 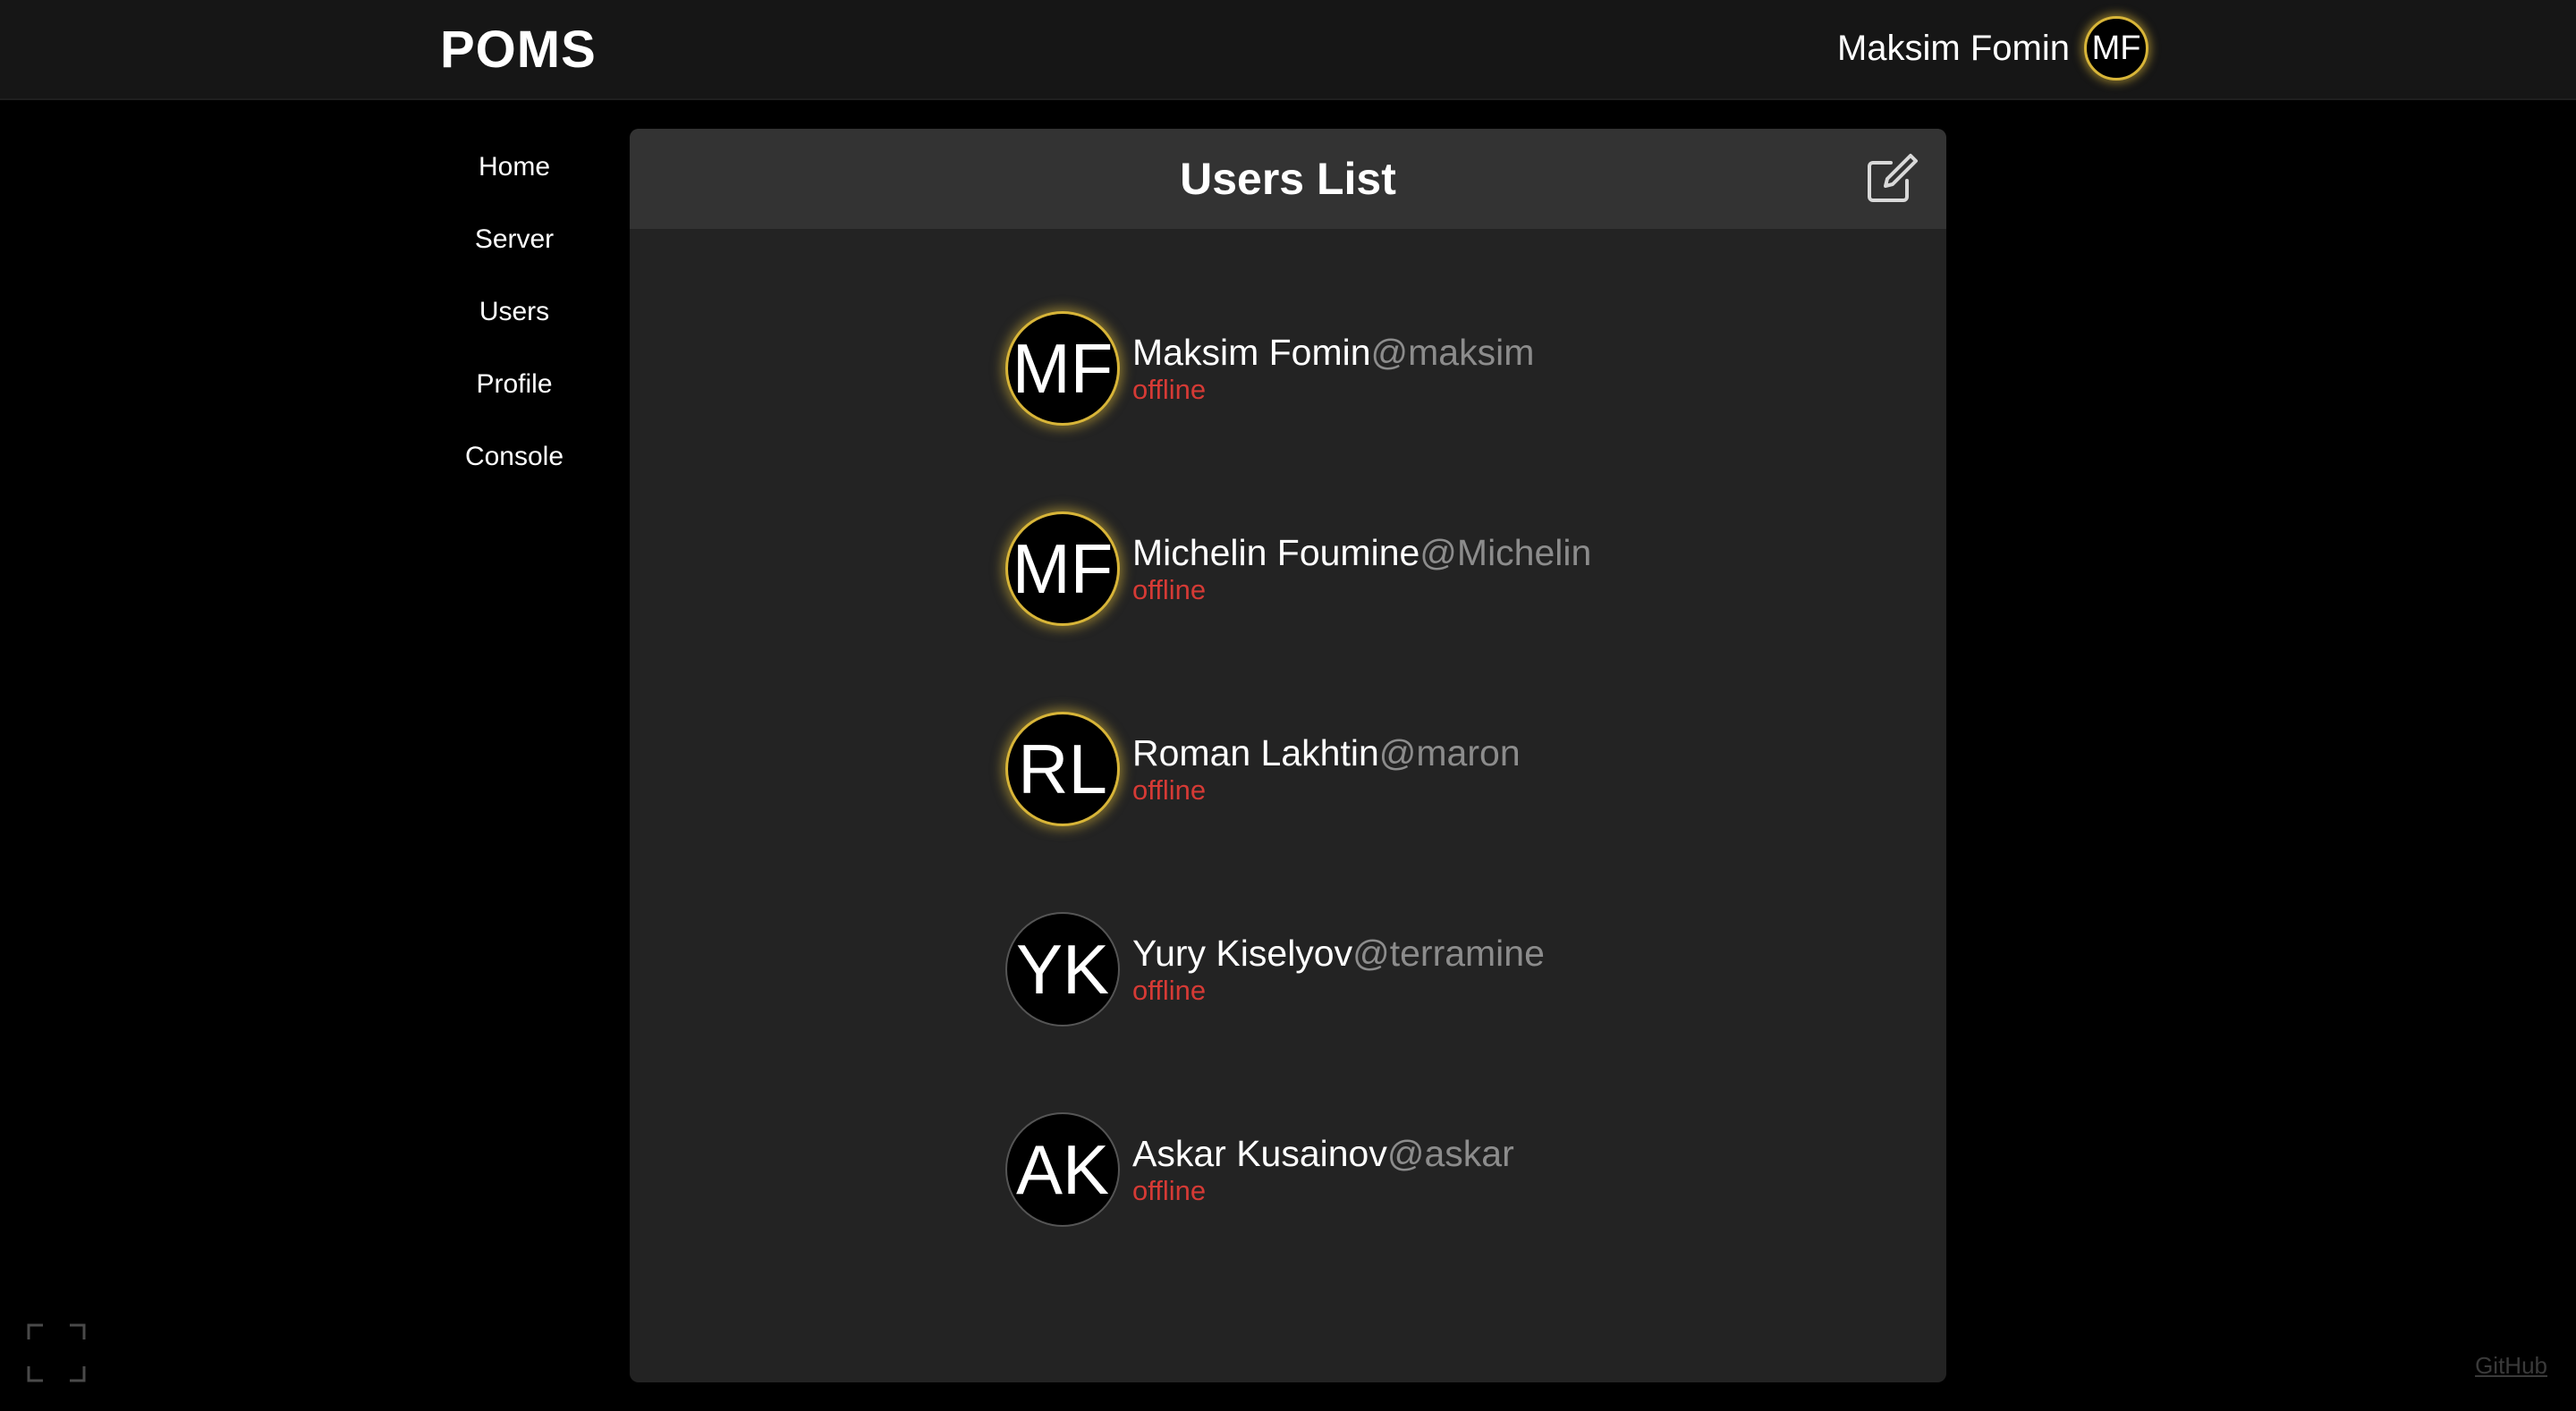 What do you see at coordinates (56, 1353) in the screenshot?
I see `fullscreen-icon` at bounding box center [56, 1353].